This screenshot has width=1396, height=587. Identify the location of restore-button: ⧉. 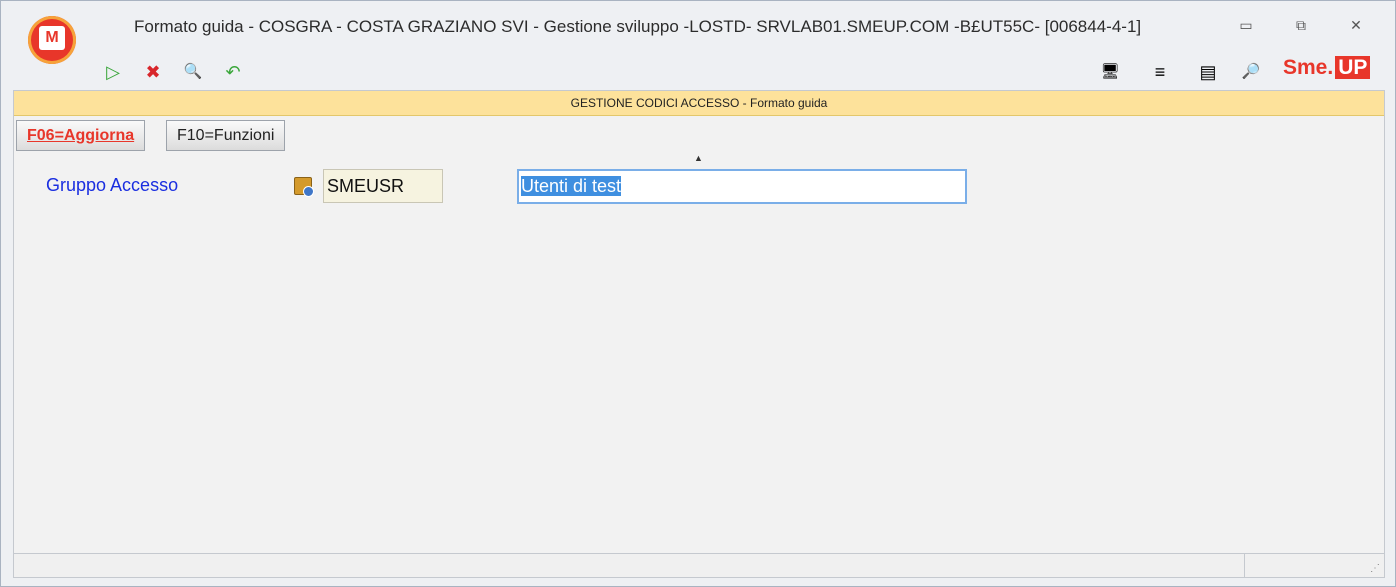
(1301, 25).